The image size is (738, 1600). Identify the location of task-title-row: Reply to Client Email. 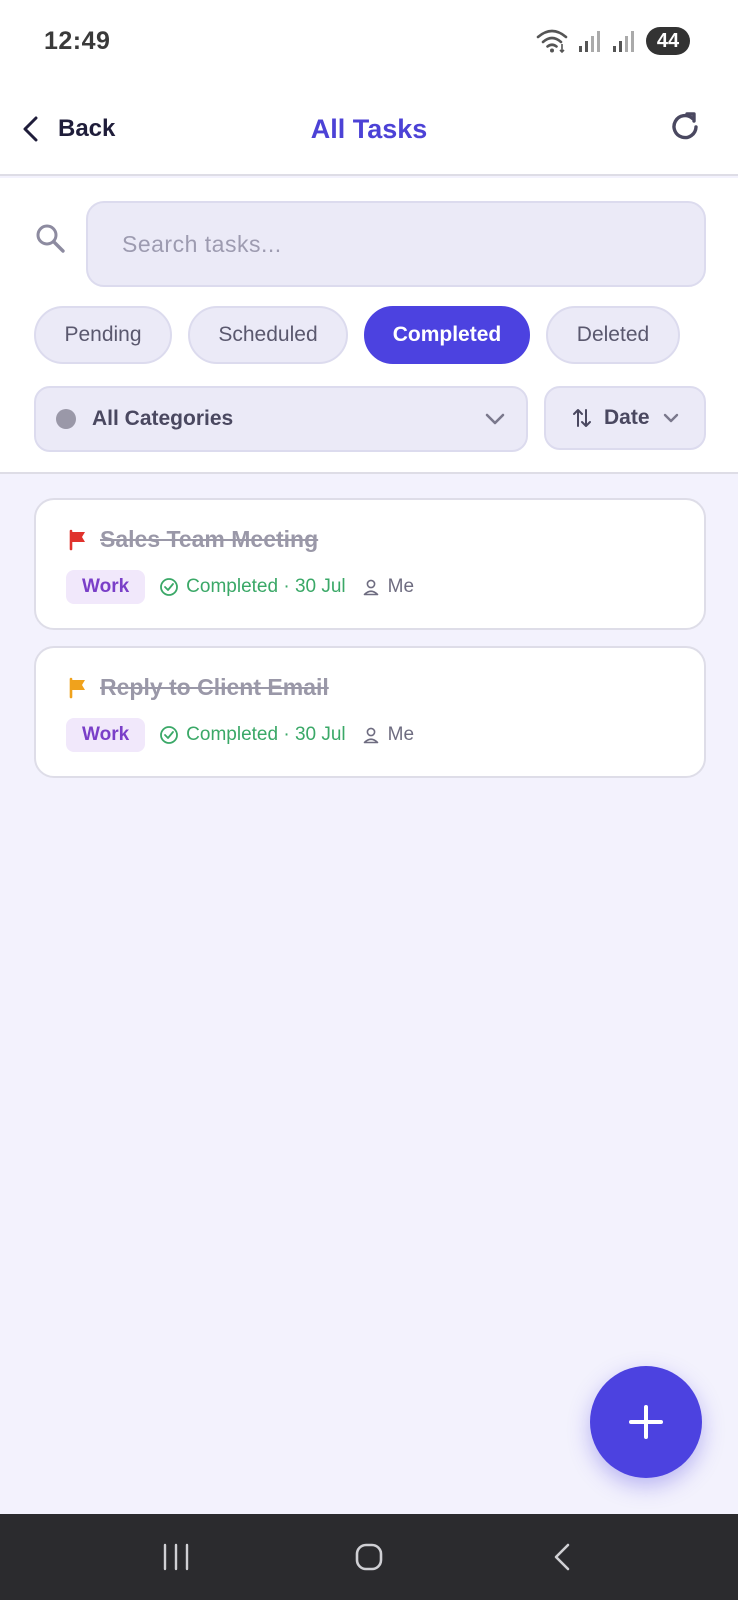
(198, 687).